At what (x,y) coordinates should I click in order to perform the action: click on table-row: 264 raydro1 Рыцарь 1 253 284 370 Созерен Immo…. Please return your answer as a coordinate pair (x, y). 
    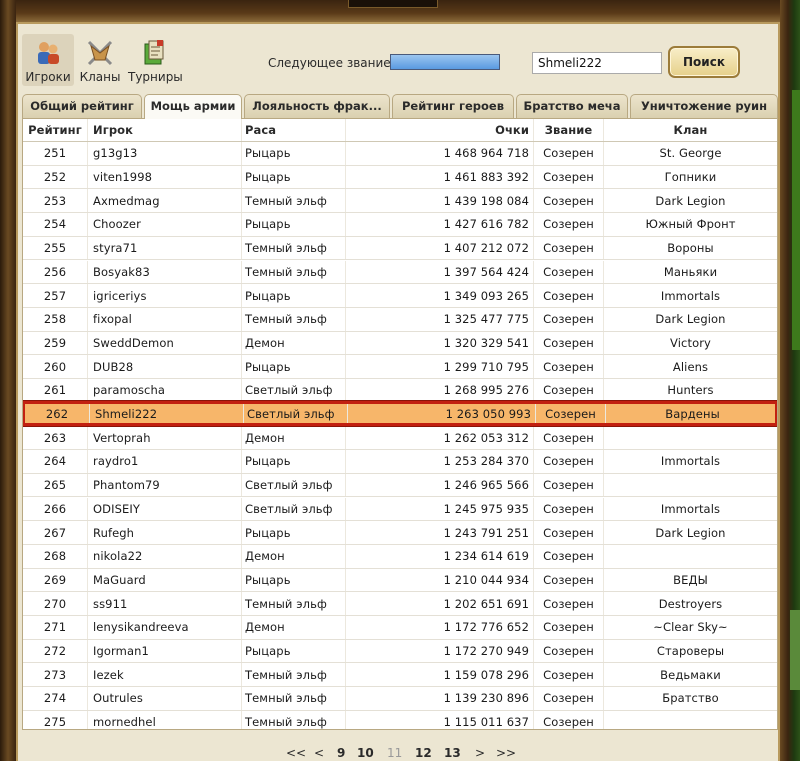
    Looking at the image, I should click on (400, 462).